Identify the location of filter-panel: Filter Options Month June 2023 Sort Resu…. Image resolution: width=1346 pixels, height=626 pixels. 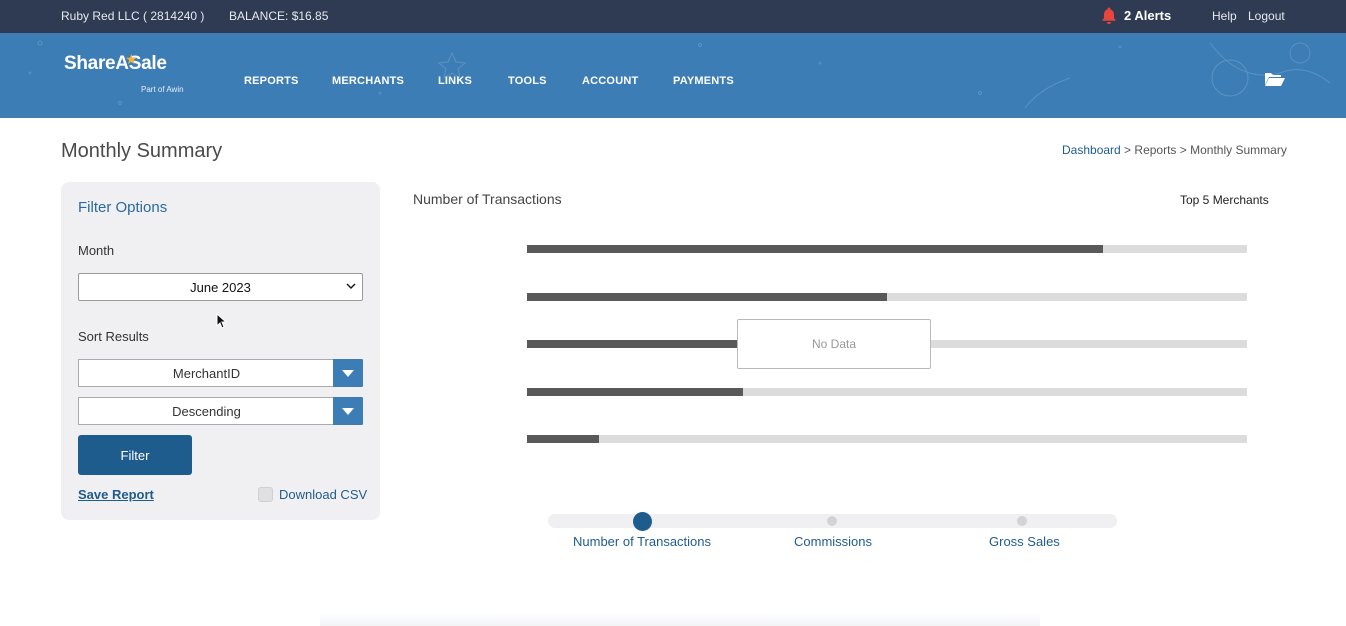
(220, 351).